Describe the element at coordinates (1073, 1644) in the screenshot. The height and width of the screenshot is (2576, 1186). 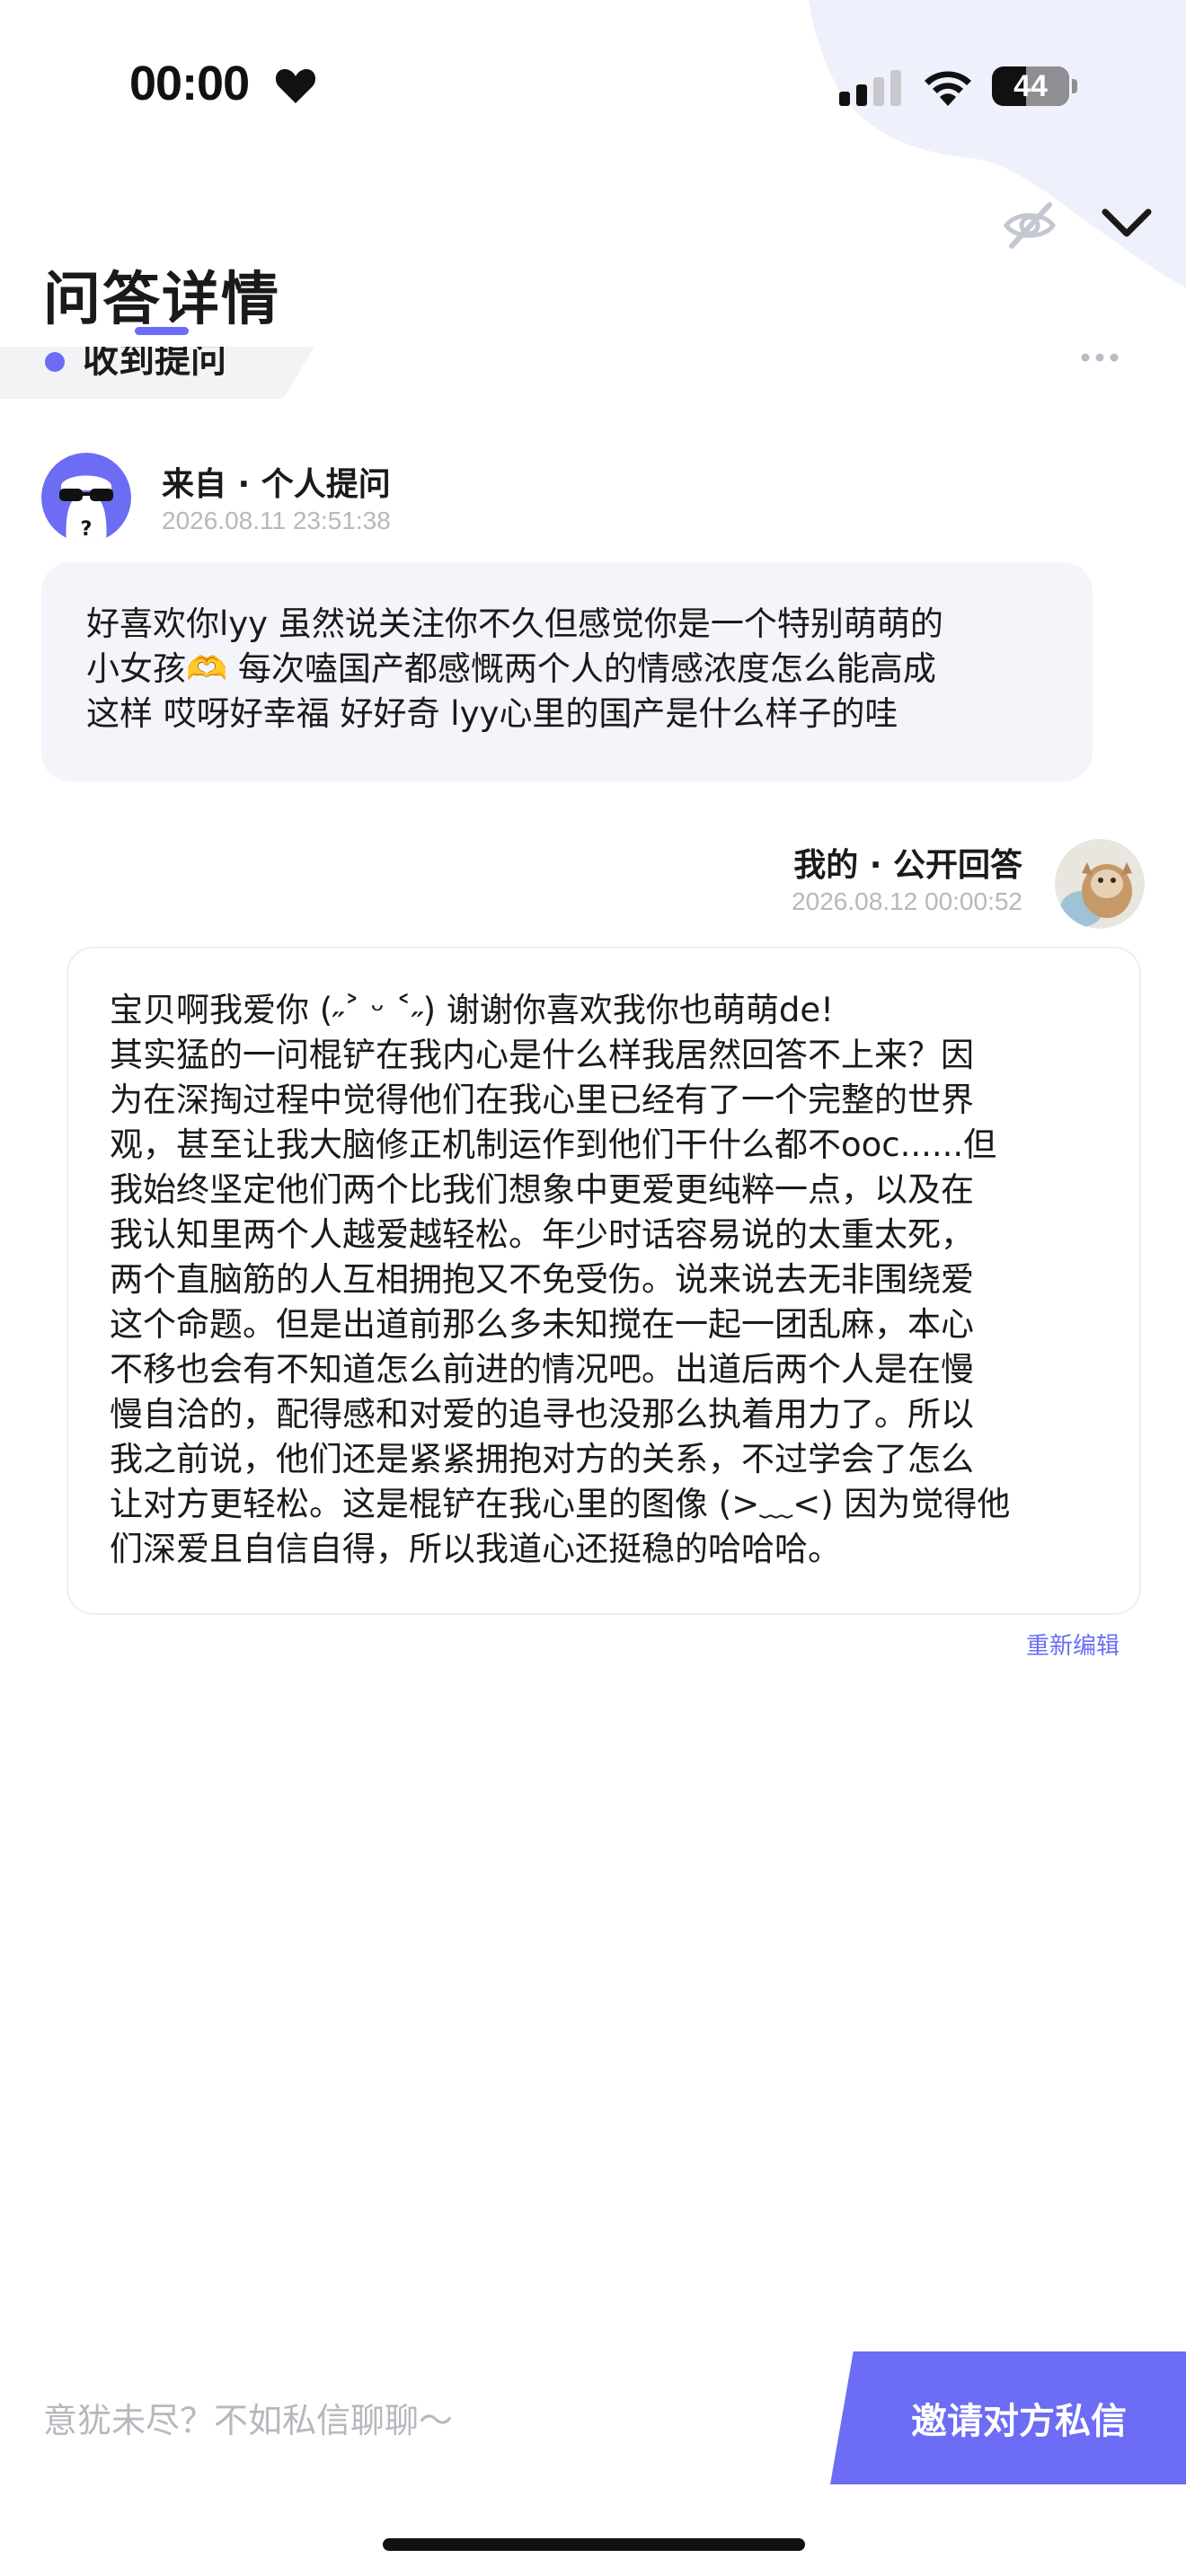
I see `re-edit-link: 重新编辑` at that location.